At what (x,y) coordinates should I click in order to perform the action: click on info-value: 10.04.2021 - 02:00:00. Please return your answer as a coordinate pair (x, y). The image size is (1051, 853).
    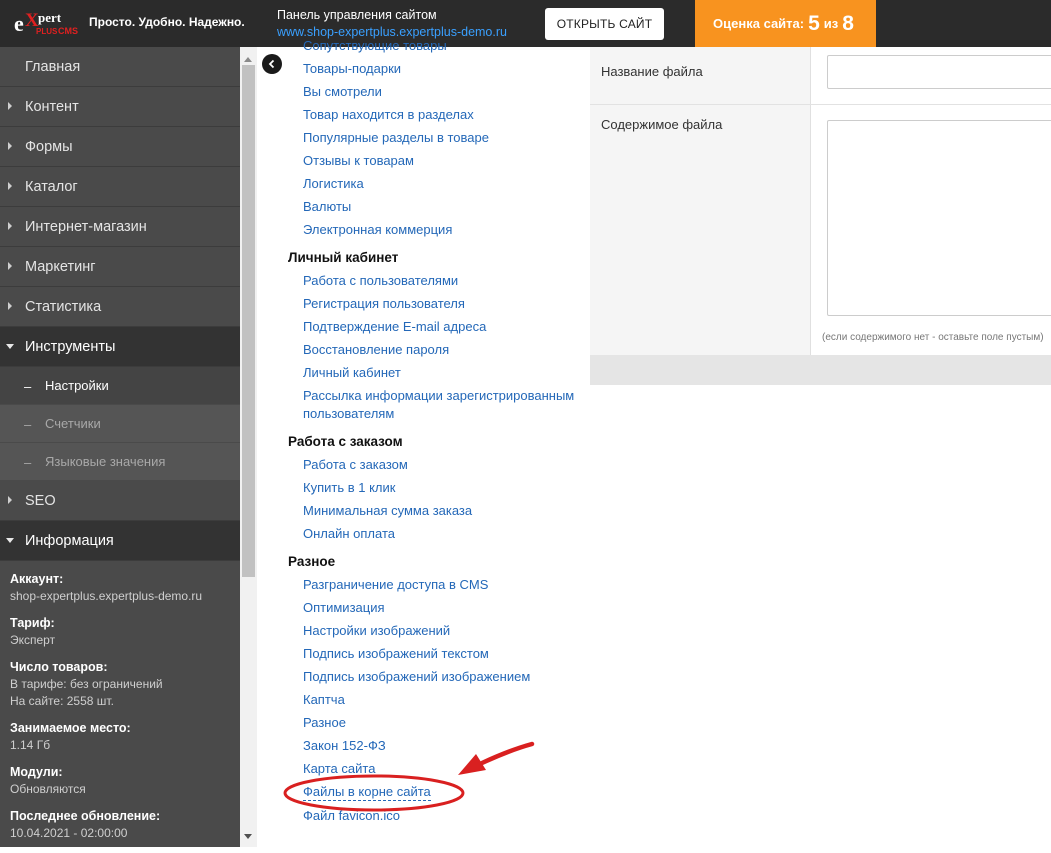
    Looking at the image, I should click on (69, 833).